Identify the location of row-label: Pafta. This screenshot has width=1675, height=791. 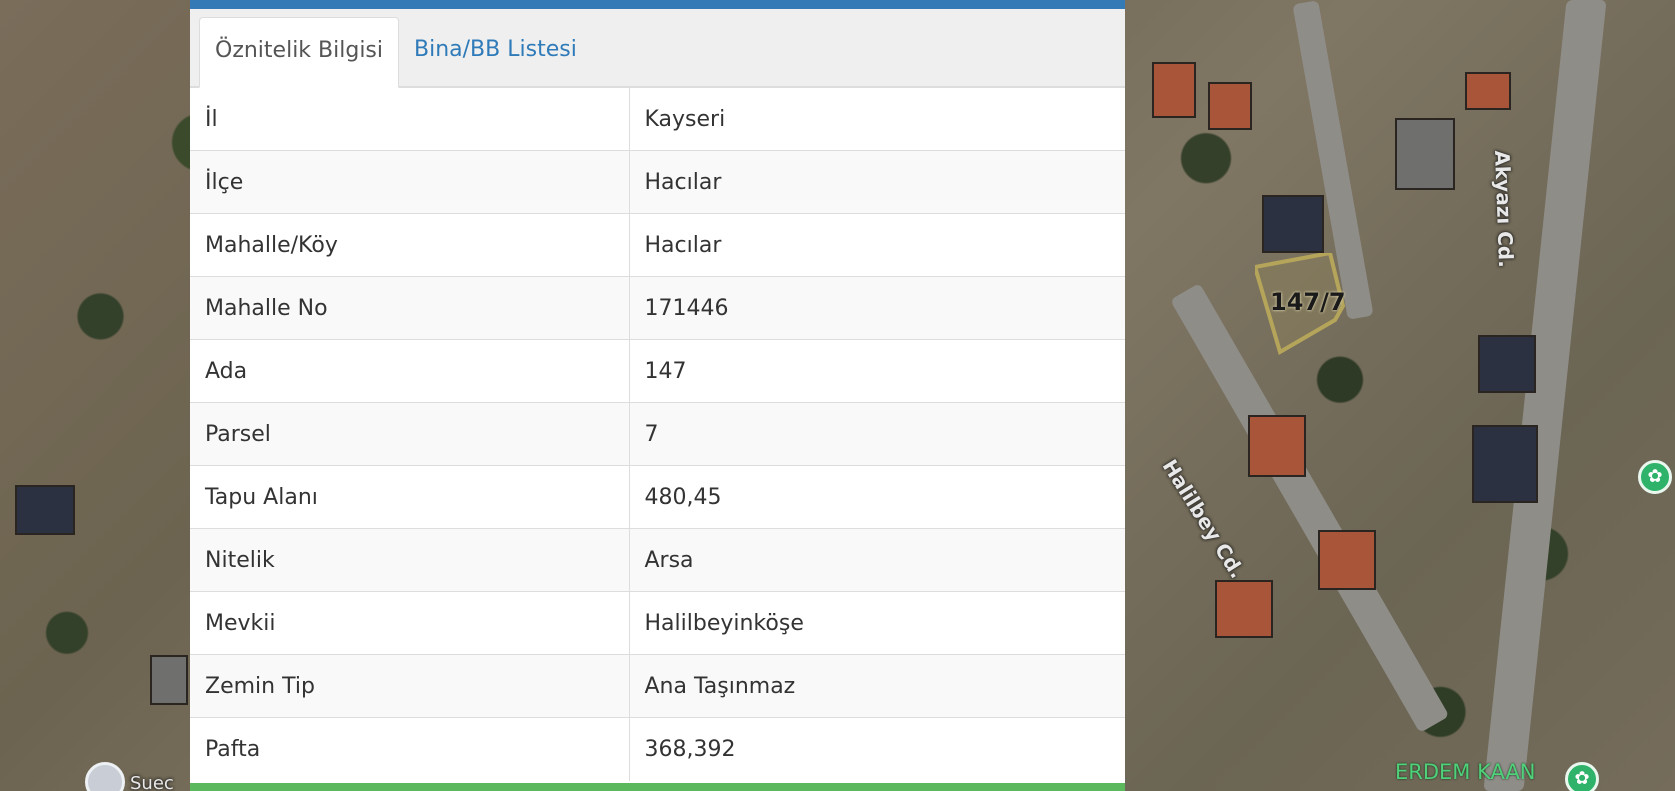
(410, 749).